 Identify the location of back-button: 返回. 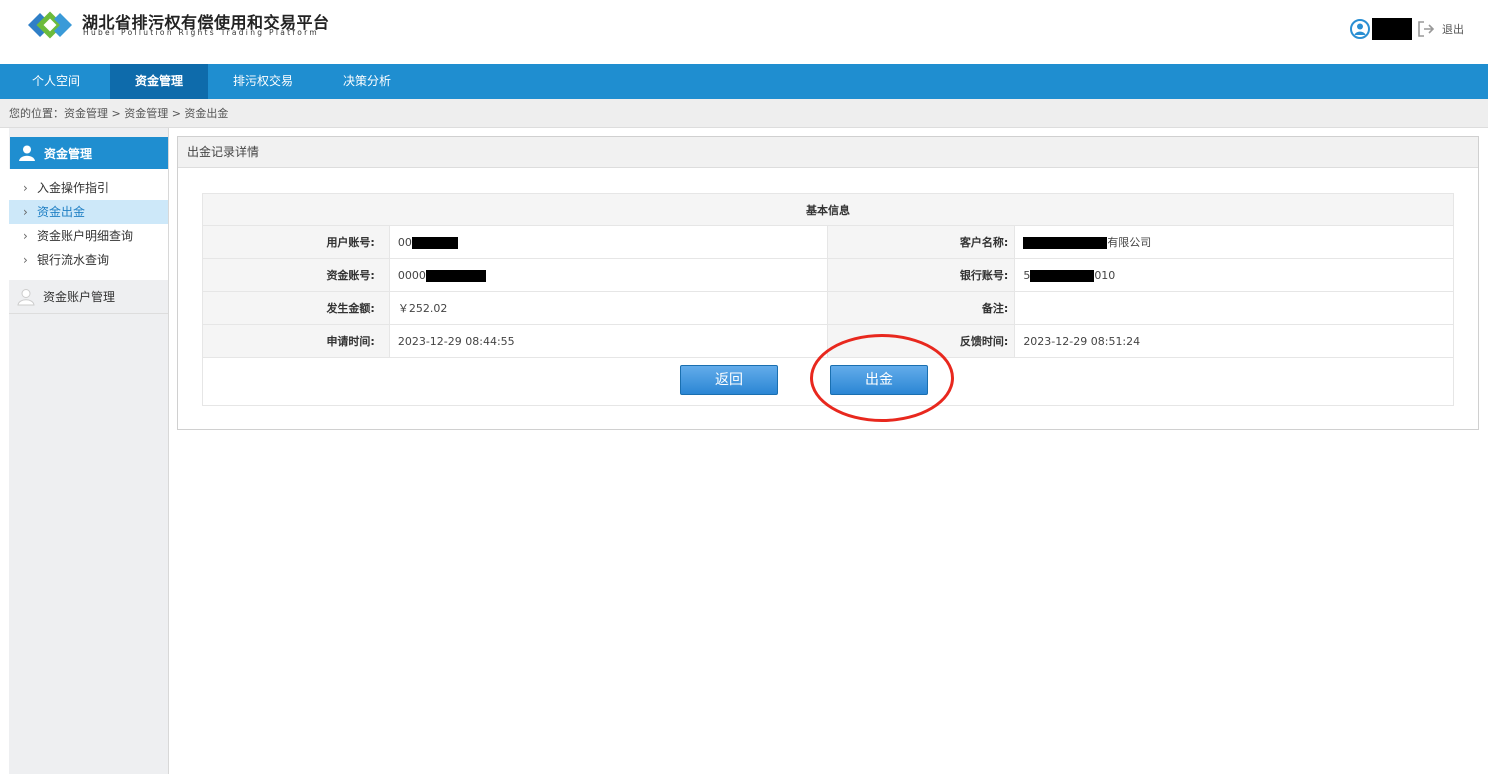
(729, 380).